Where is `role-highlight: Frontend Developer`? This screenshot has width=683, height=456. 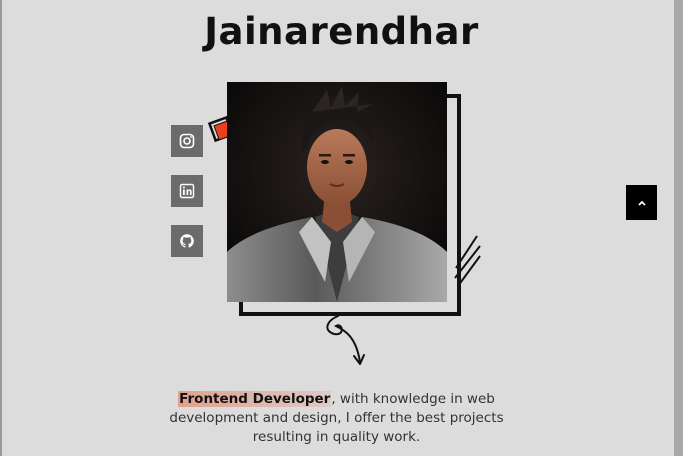
role-highlight: Frontend Developer is located at coordinates (255, 399).